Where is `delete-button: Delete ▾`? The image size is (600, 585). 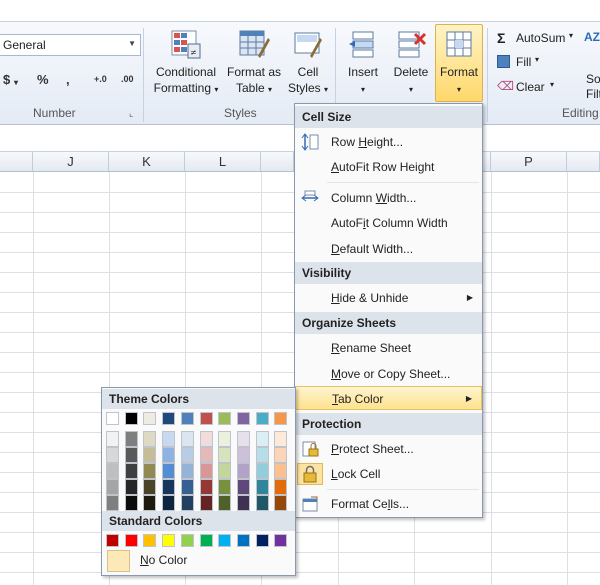 delete-button: Delete ▾ is located at coordinates (411, 66).